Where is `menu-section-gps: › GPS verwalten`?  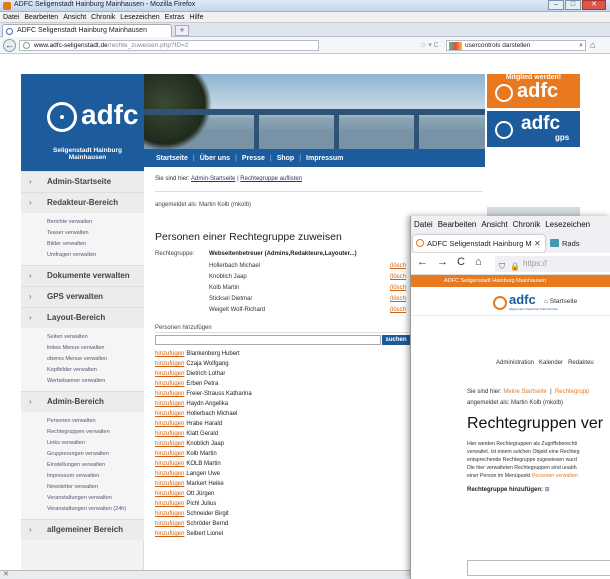 menu-section-gps: › GPS verwalten is located at coordinates (82, 296).